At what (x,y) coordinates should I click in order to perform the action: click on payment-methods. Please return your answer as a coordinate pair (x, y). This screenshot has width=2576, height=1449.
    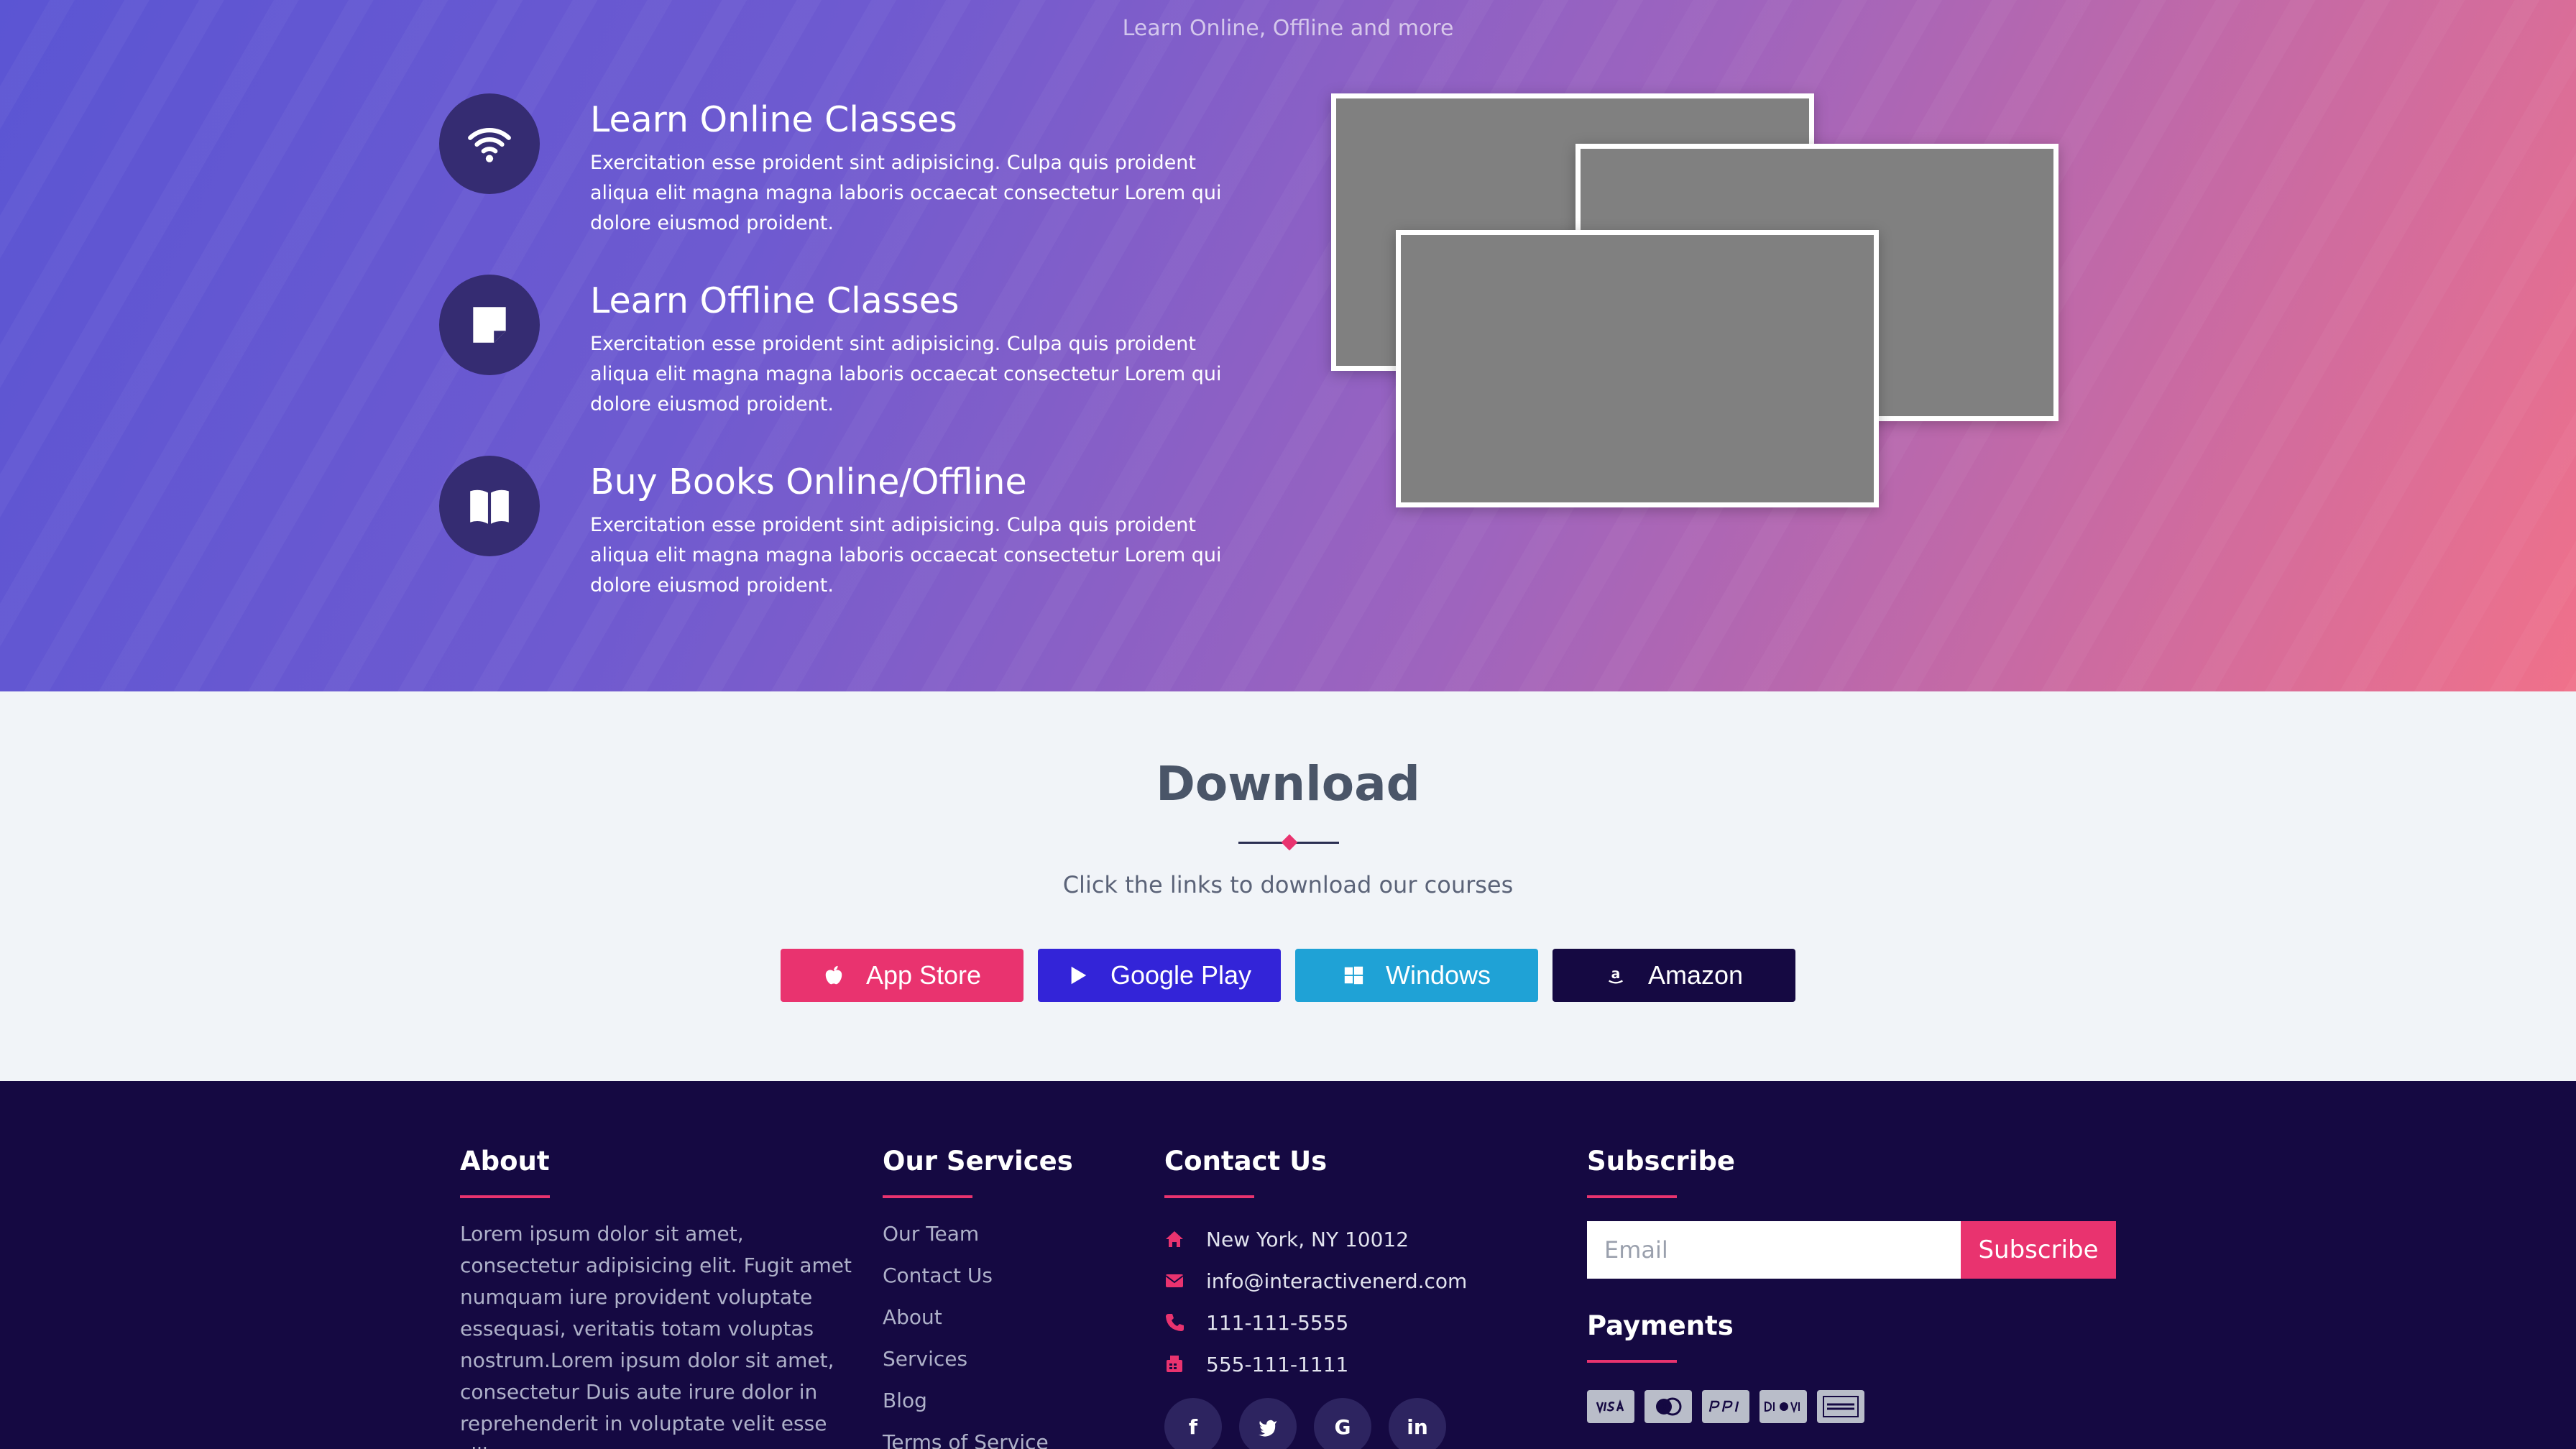
    Looking at the image, I should click on (1851, 1406).